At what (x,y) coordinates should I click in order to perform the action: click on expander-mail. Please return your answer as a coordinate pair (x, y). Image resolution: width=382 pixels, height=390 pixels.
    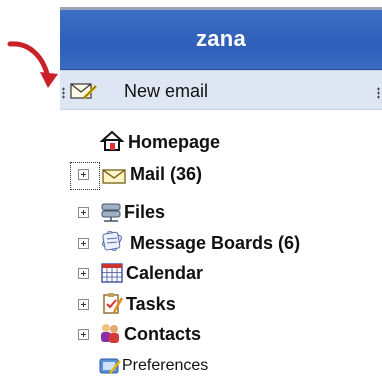
    Looking at the image, I should click on (83, 174).